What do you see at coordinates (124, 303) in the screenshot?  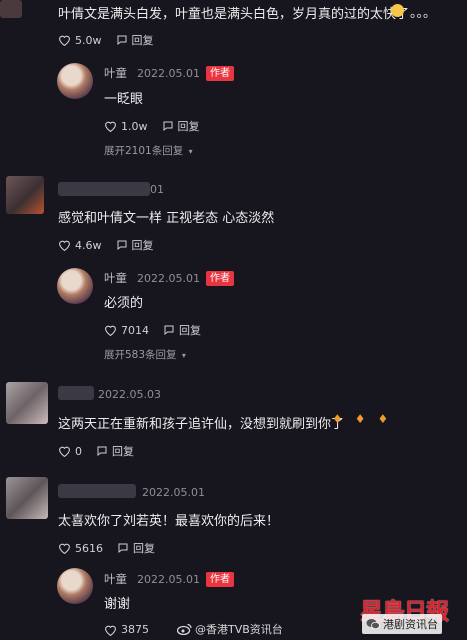 I see `reply-text: 必须的` at bounding box center [124, 303].